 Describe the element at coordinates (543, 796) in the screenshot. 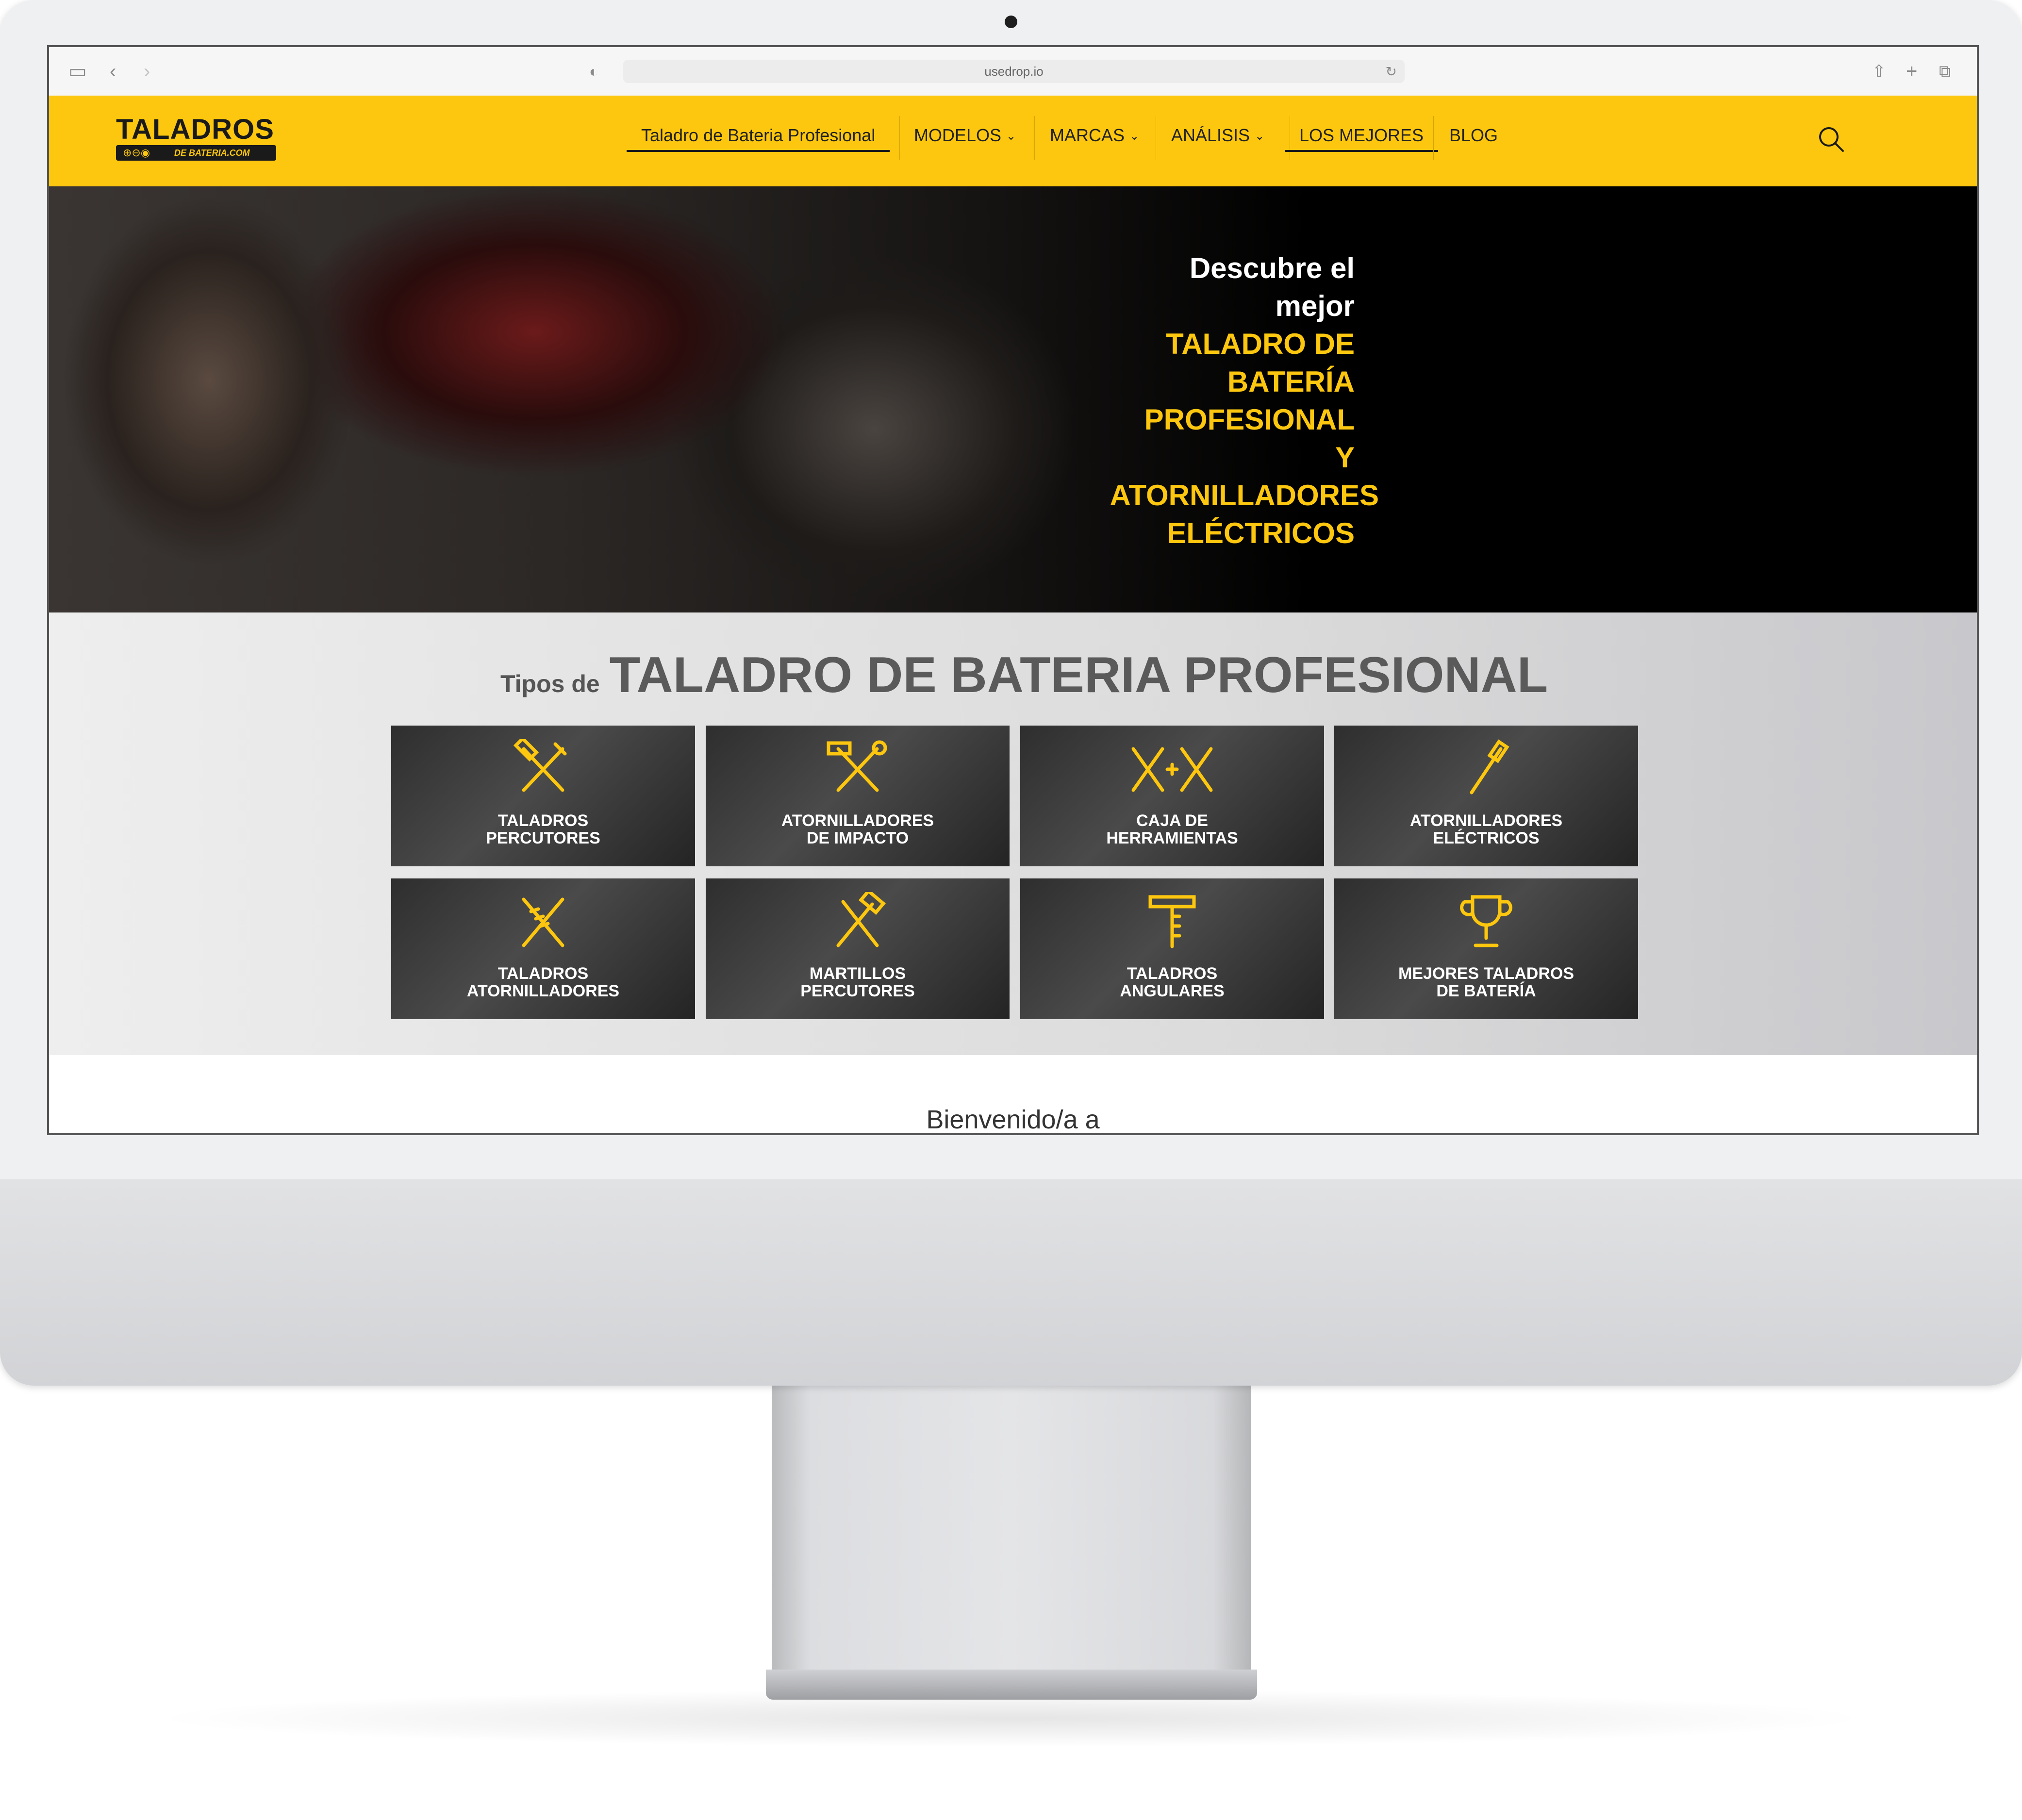

I see `category-tile-taladros-percutores: TALADROS PERCUTORES` at that location.